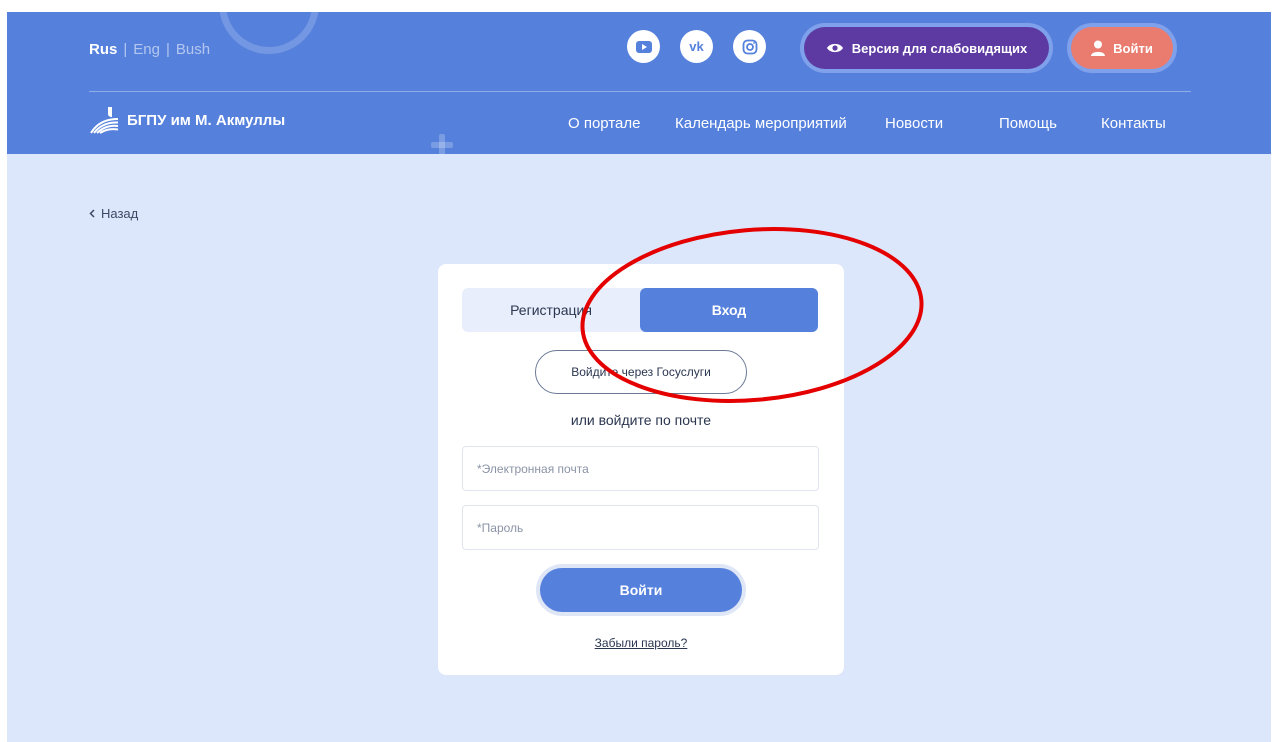  Describe the element at coordinates (834, 48) in the screenshot. I see `eye-icon` at that location.